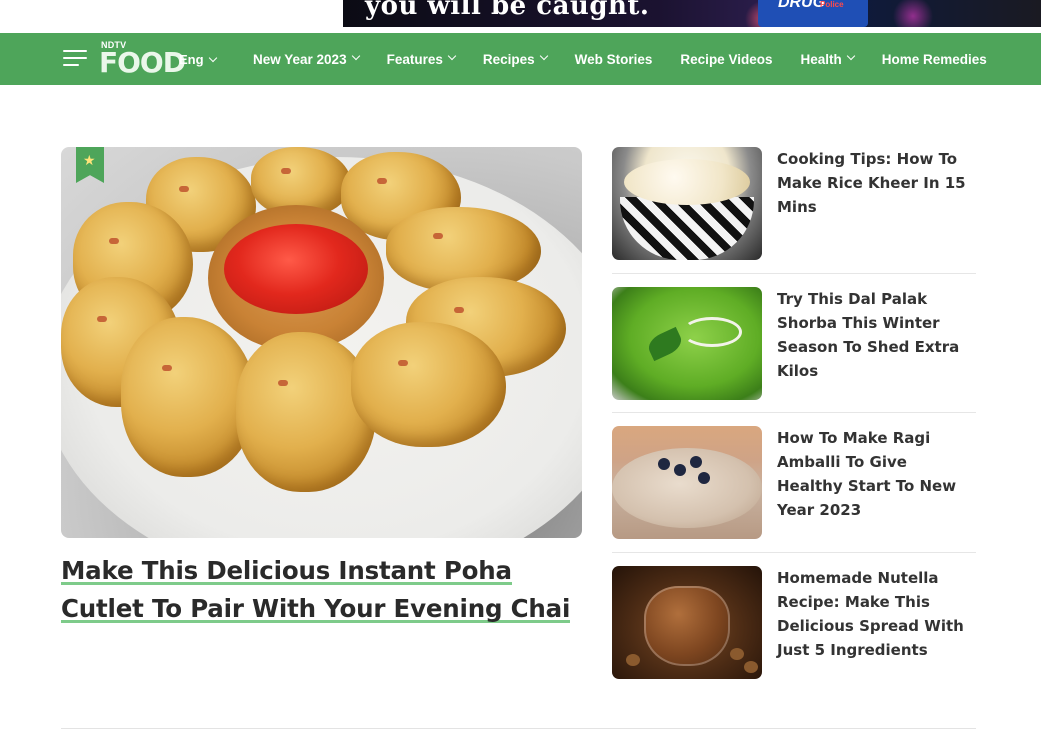  What do you see at coordinates (802, 5) in the screenshot?
I see `ad-van-text: DRUG` at bounding box center [802, 5].